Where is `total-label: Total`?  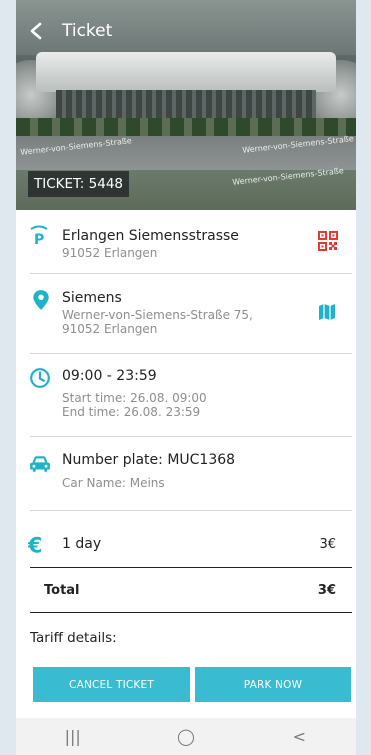
total-label: Total is located at coordinates (62, 590).